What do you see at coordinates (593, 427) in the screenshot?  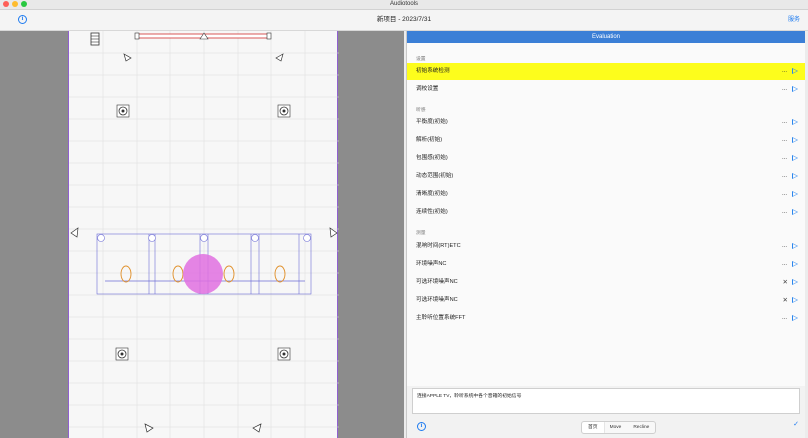 I see `segment-home: 首页` at bounding box center [593, 427].